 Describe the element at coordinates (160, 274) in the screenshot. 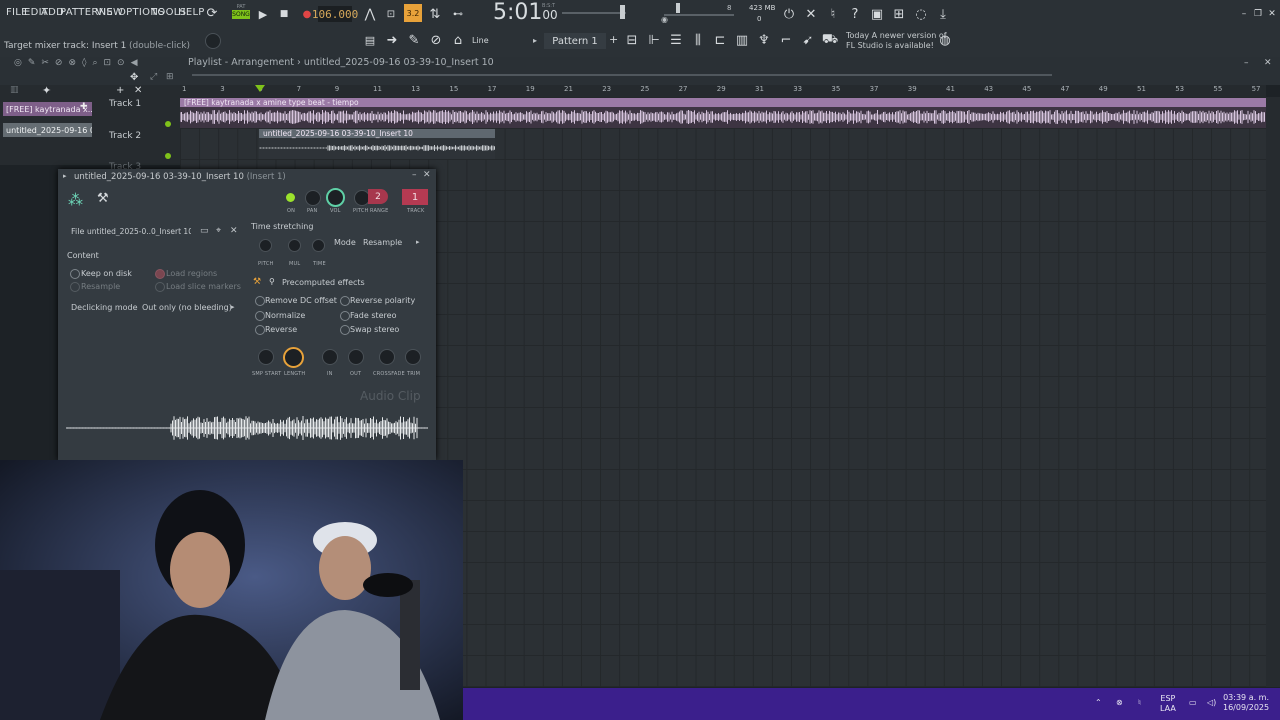

I see `load-regions-radio` at that location.